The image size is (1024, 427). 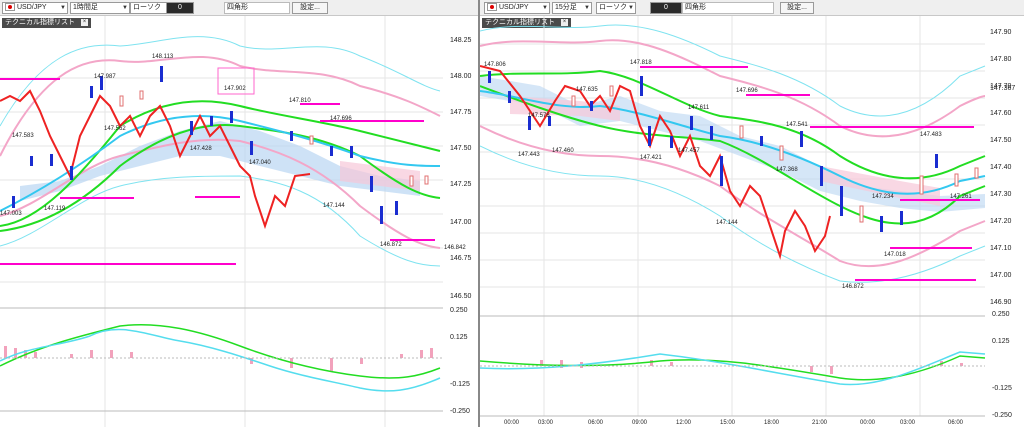 What do you see at coordinates (728, 8) in the screenshot?
I see `right-shape-select: 四角形` at bounding box center [728, 8].